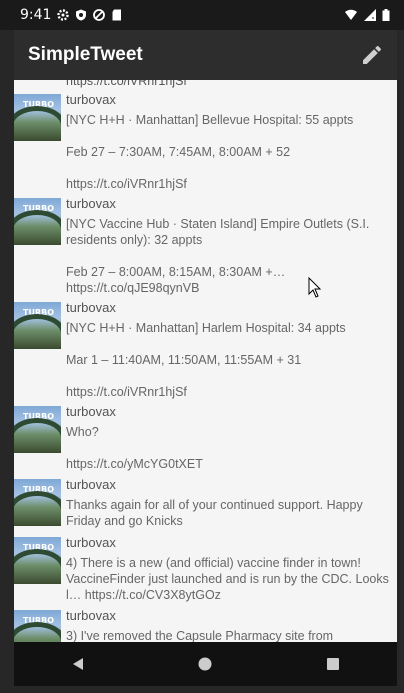 The image size is (404, 693). I want to click on wifi-icon, so click(351, 14).